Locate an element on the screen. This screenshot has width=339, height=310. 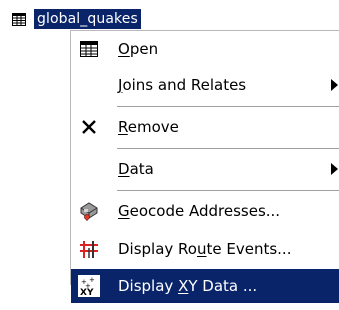
menu-item-remove: Remove is located at coordinates (205, 127).